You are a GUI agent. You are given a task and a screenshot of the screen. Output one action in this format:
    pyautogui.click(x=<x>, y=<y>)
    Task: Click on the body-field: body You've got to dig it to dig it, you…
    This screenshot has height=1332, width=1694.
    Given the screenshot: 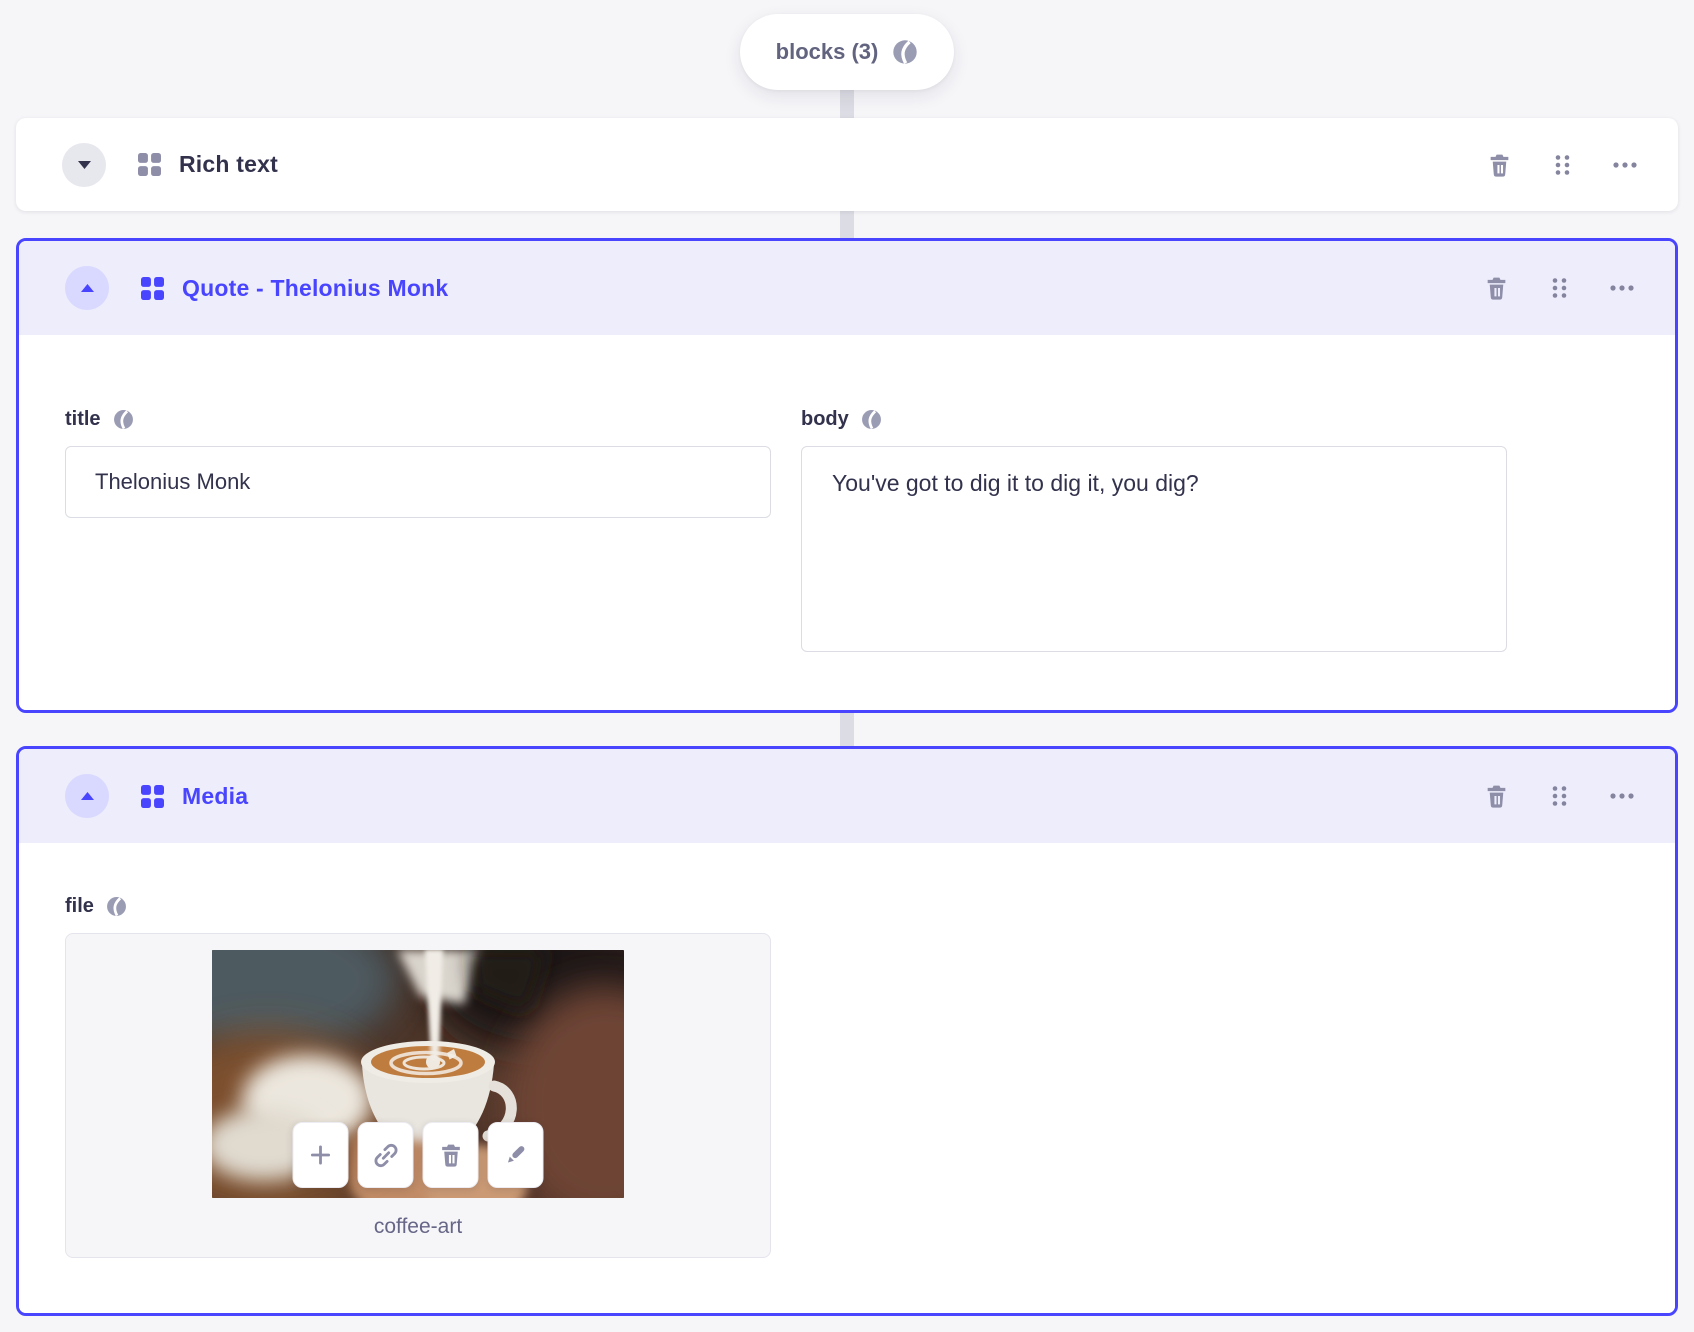 What is the action you would take?
    pyautogui.click(x=1154, y=532)
    